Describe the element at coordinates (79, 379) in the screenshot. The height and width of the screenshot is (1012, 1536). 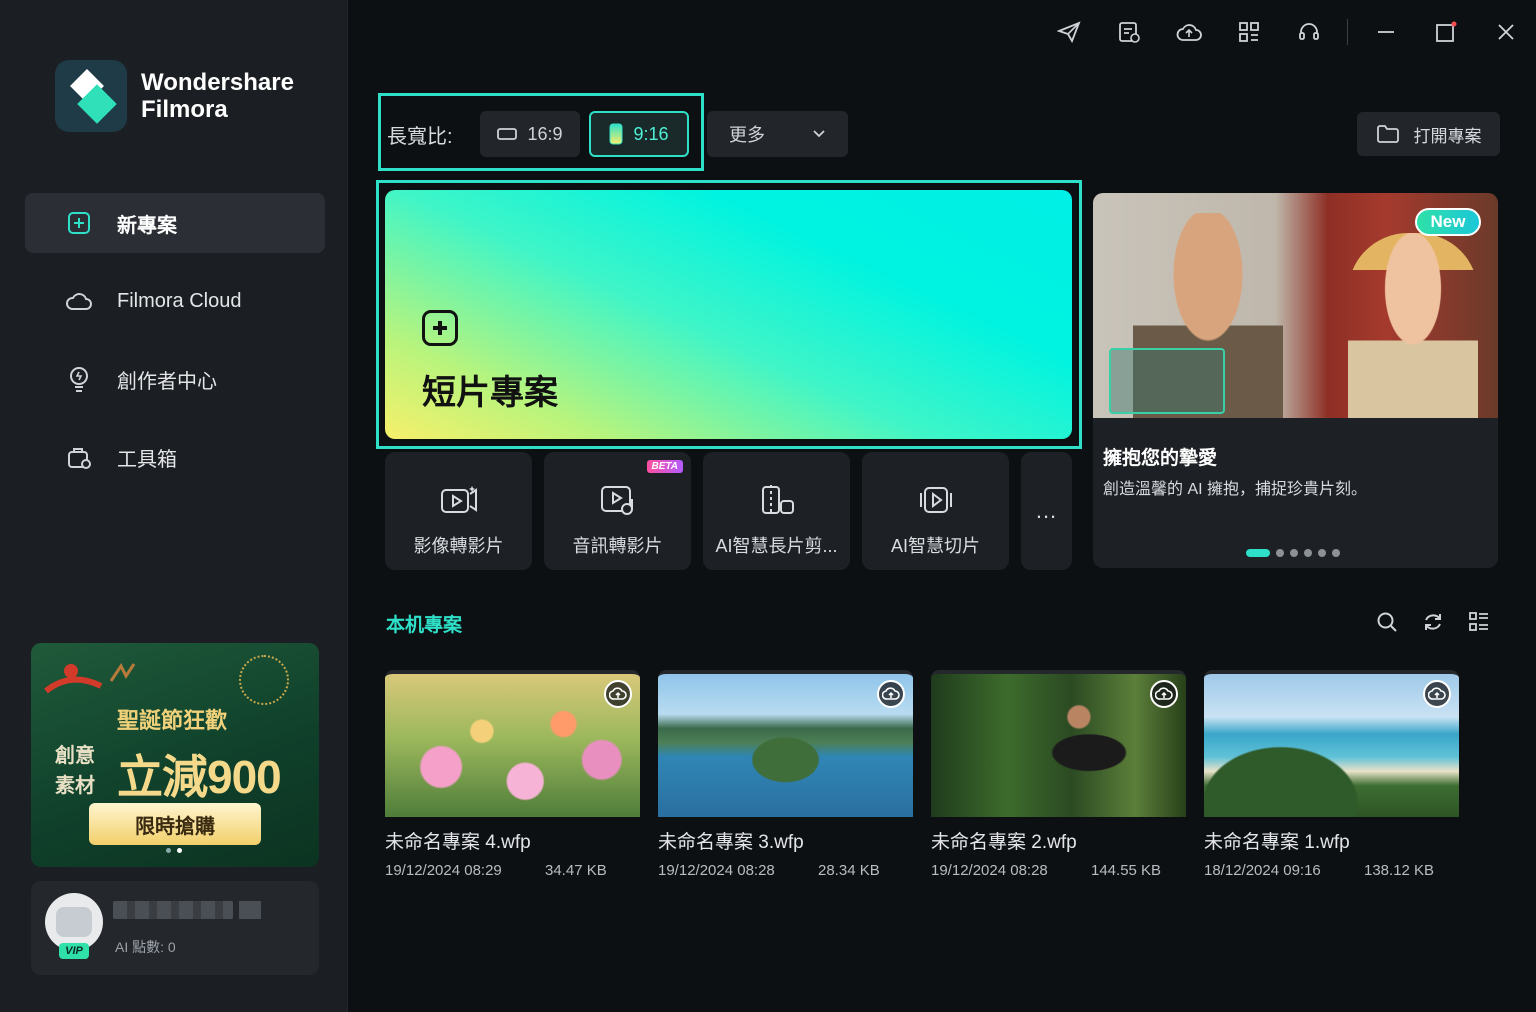
I see `lightbulb-icon` at that location.